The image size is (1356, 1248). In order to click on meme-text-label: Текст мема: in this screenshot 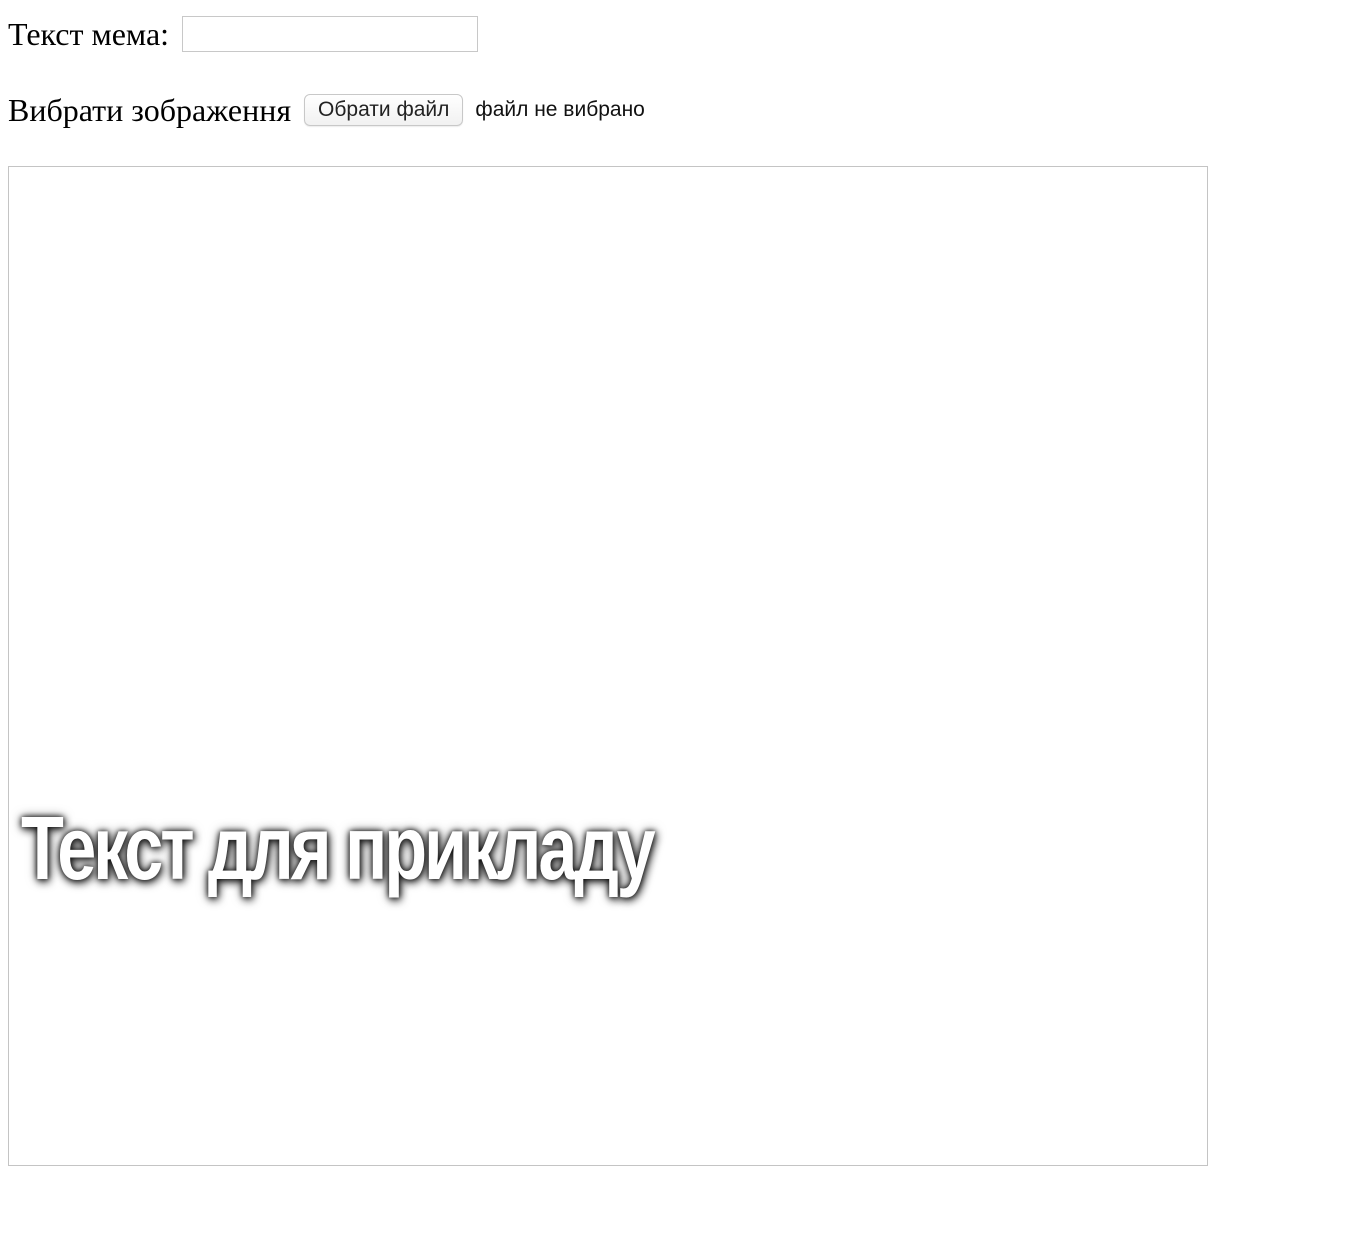, I will do `click(89, 34)`.